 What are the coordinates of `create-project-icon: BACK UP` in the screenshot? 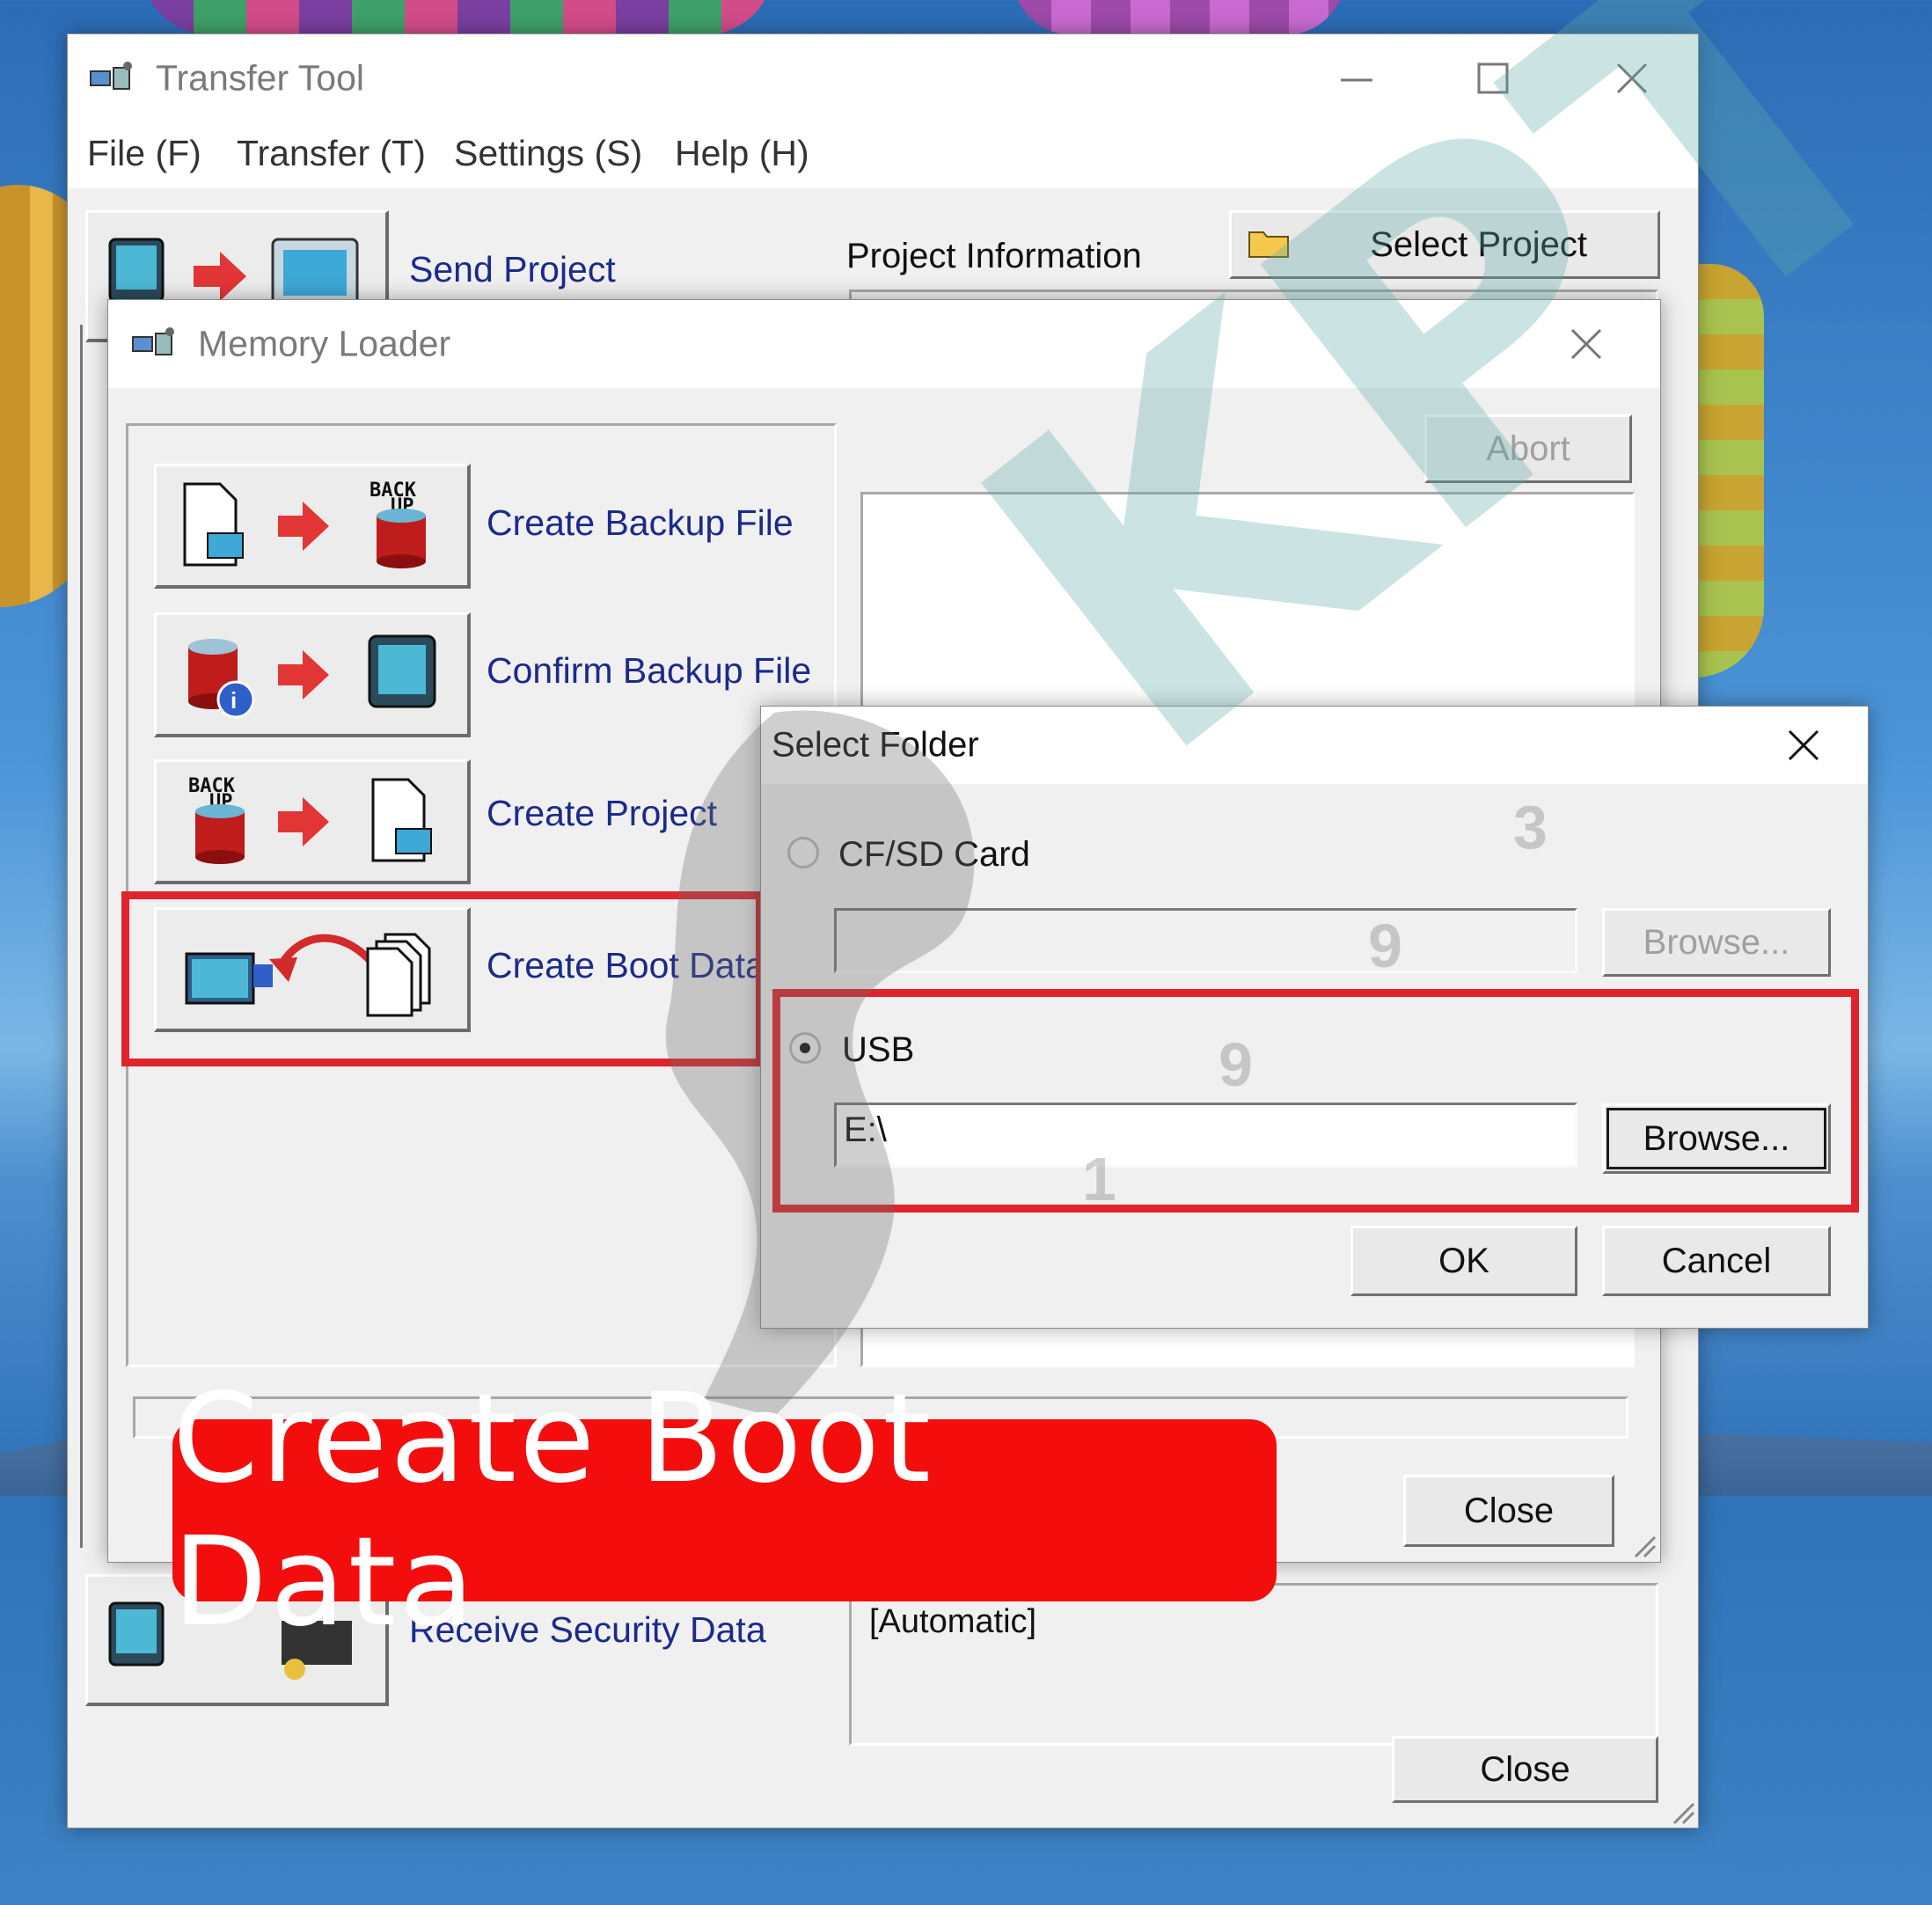 It's located at (310, 819).